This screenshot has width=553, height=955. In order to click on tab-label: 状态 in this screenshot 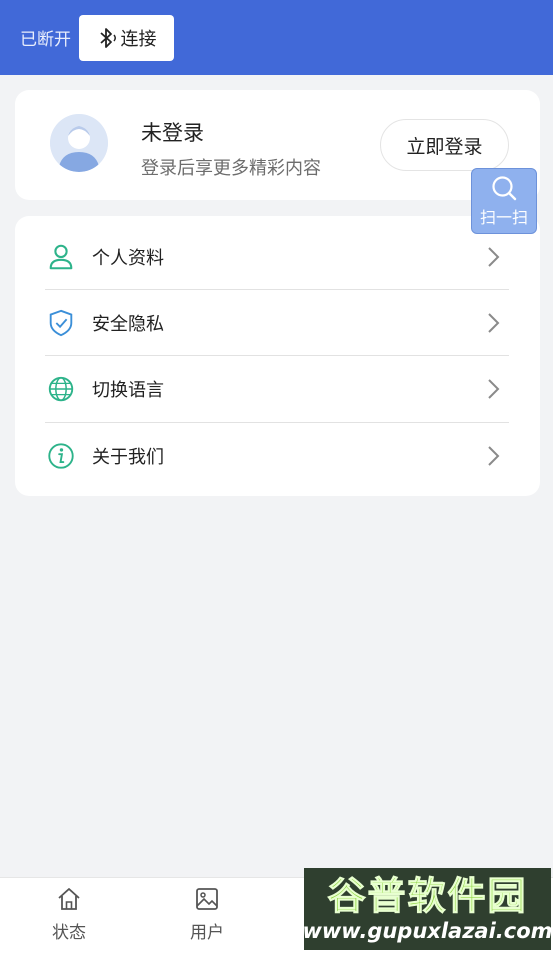, I will do `click(69, 933)`.